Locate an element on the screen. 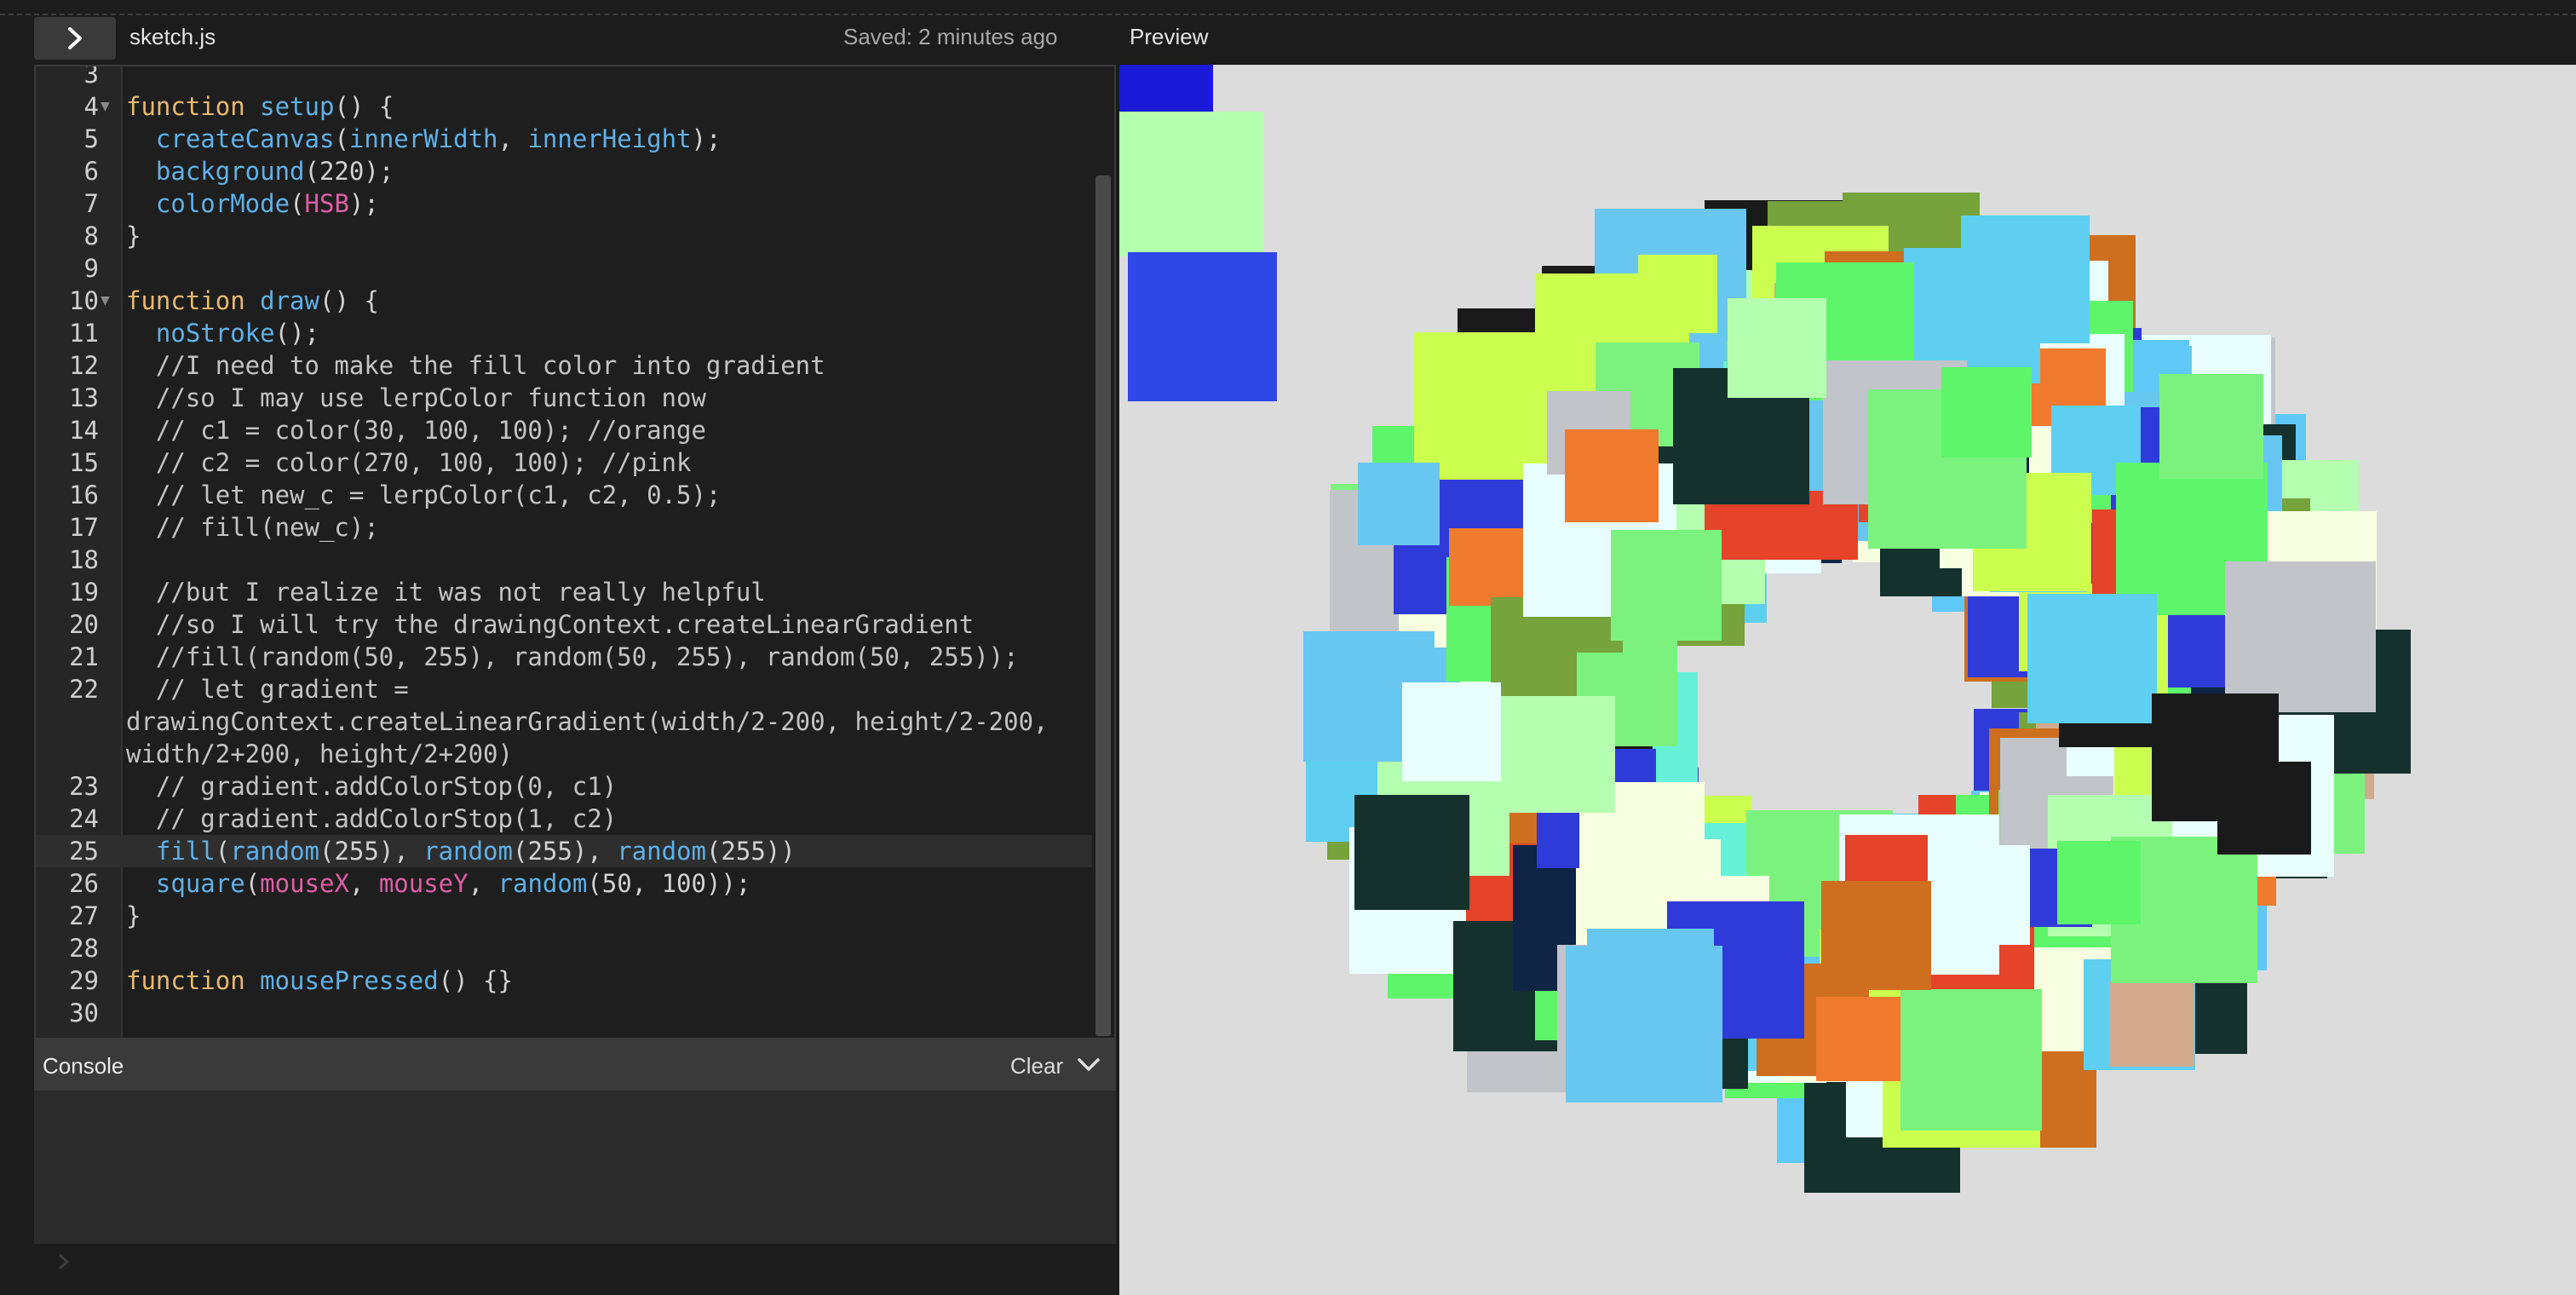 This screenshot has height=1295, width=2576. code-line: 6 background(220); is located at coordinates (575, 171).